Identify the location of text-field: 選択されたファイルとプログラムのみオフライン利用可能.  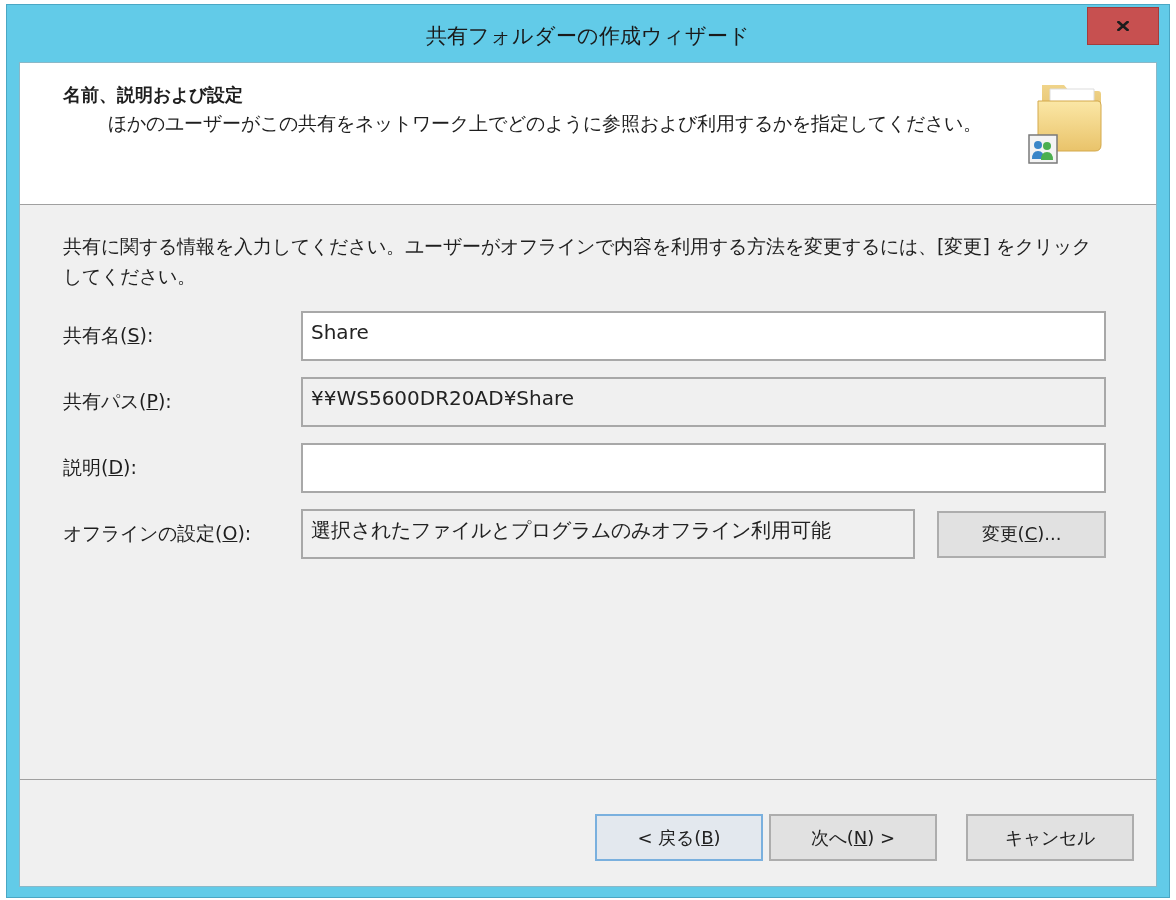
(608, 534).